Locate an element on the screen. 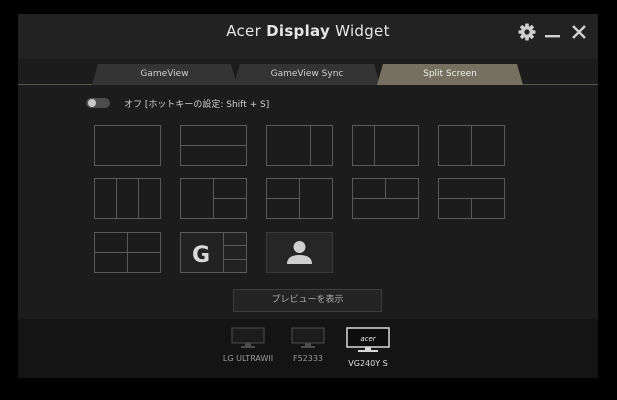 The width and height of the screenshot is (617, 400). close-button is located at coordinates (579, 32).